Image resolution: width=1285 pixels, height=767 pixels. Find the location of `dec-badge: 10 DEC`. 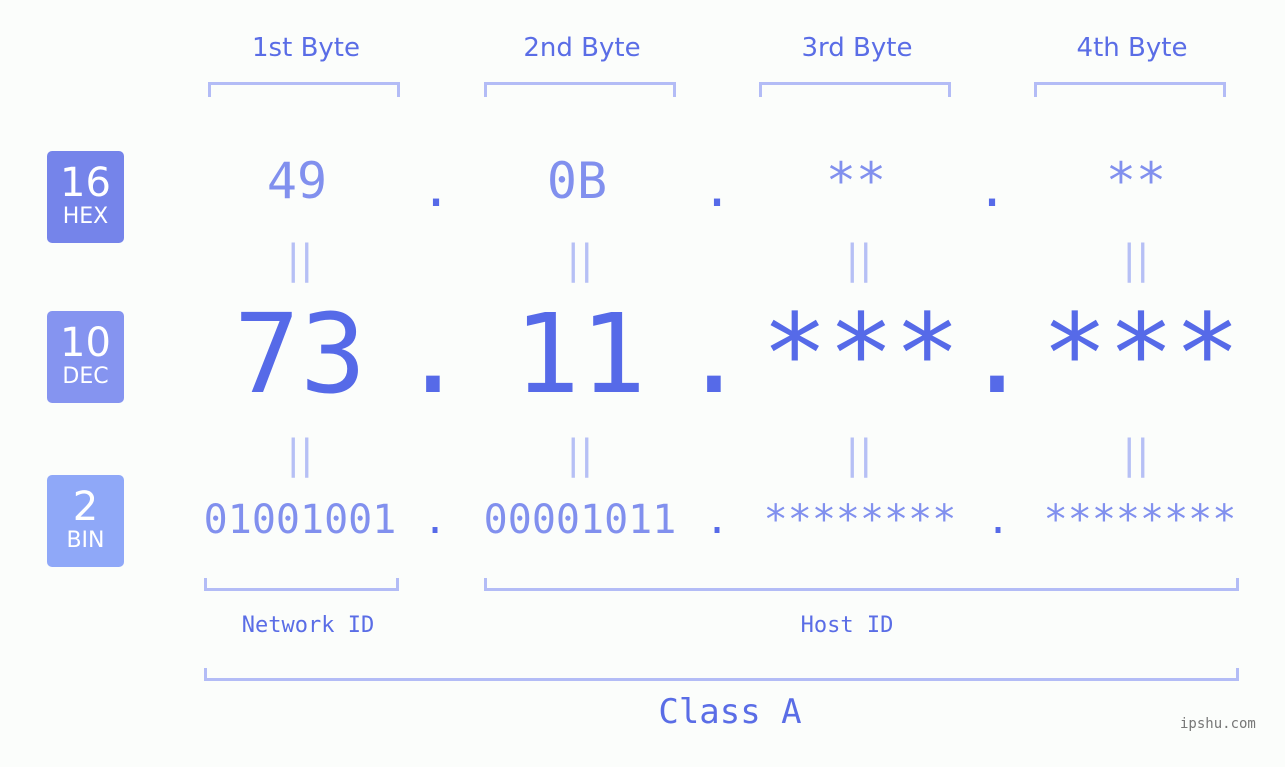

dec-badge: 10 DEC is located at coordinates (85, 357).